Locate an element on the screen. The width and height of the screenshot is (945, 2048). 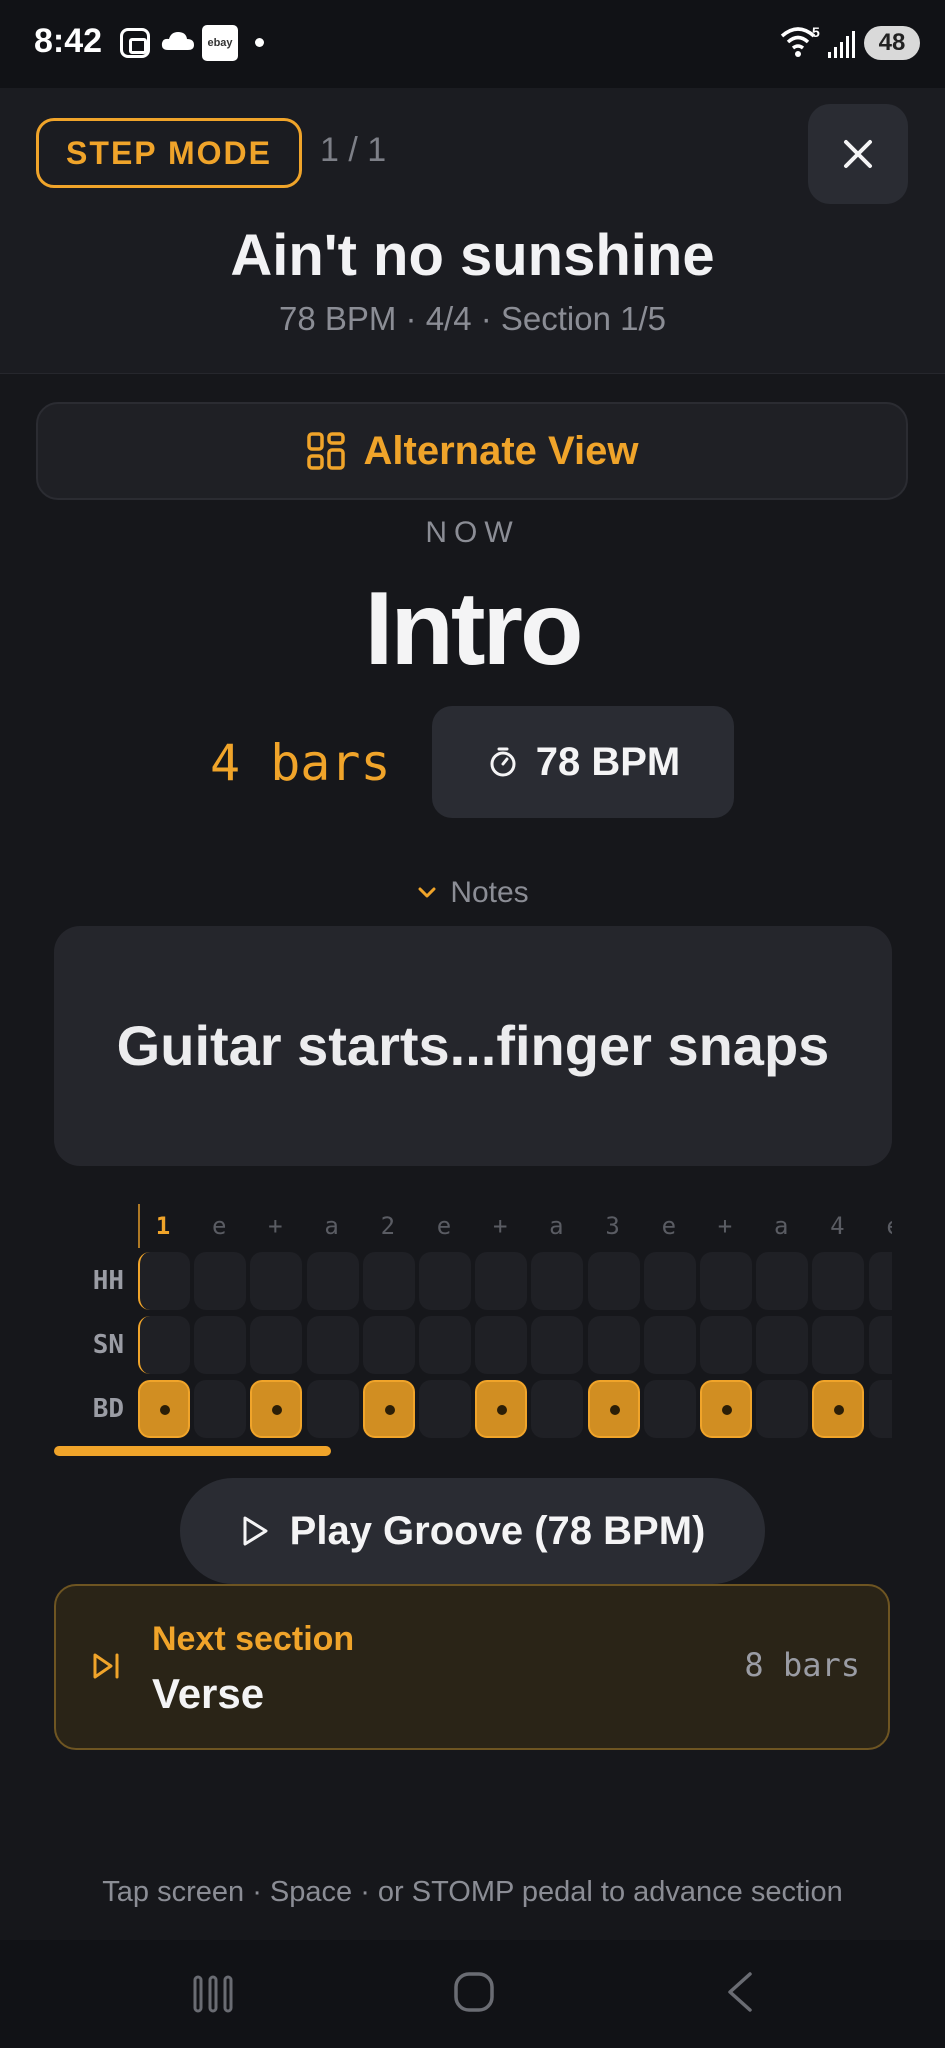
groove-grid: 1e+a2e+a3e+a4e HHSNBD is located at coordinates (473, 1330).